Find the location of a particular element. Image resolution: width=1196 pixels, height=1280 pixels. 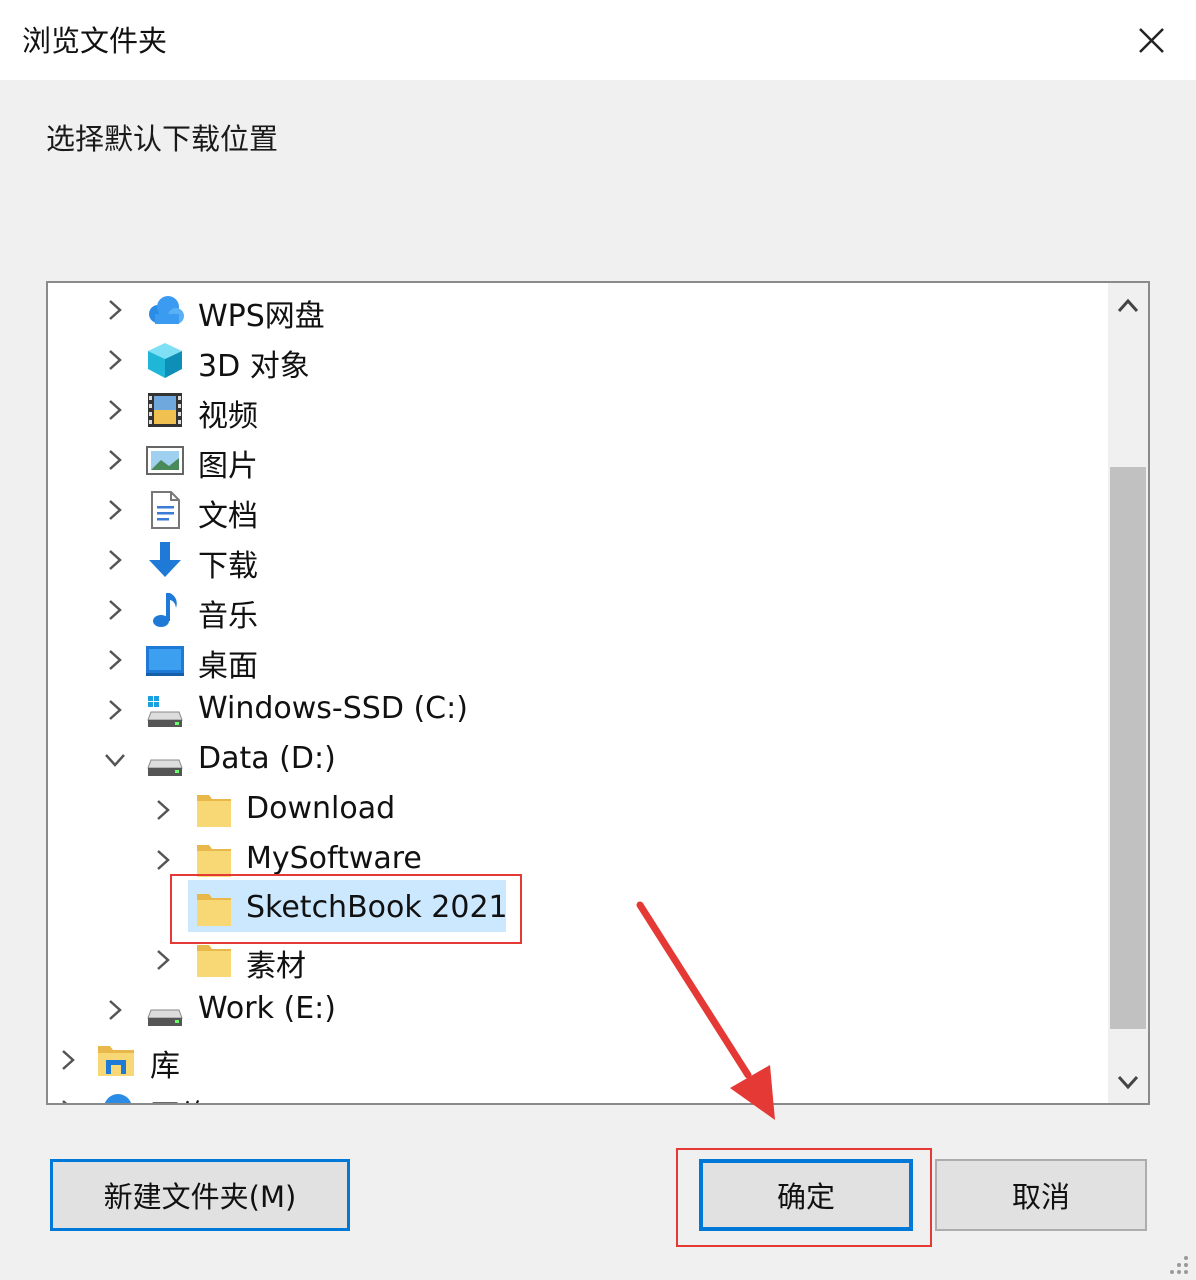

tree-item-label: 库 is located at coordinates (165, 1066).